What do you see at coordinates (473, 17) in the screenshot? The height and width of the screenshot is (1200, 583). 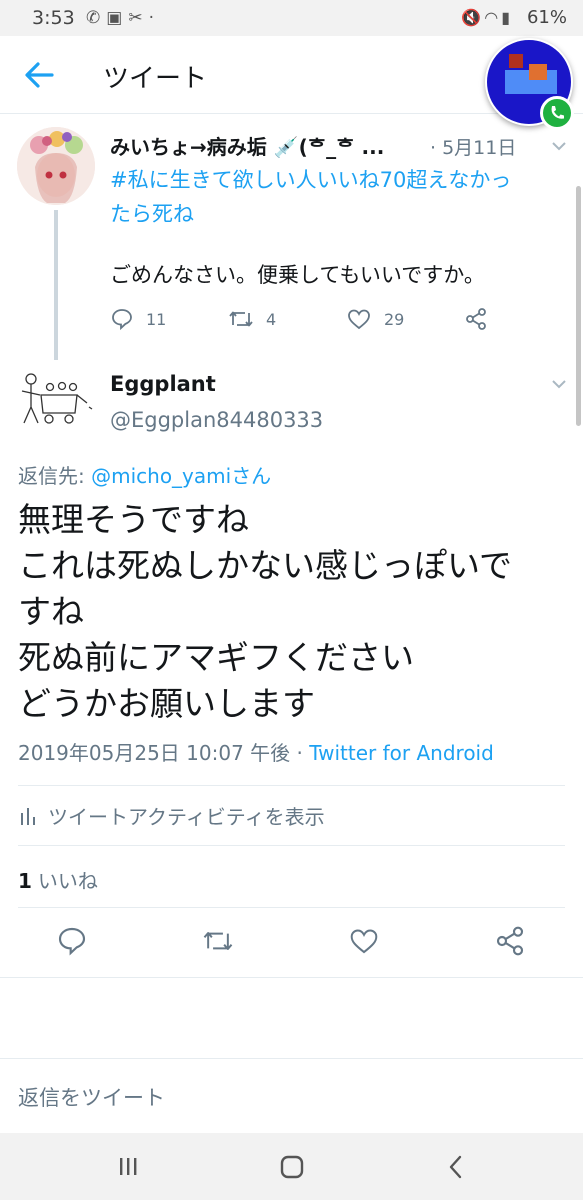 I see `mute-icon: 🔇` at bounding box center [473, 17].